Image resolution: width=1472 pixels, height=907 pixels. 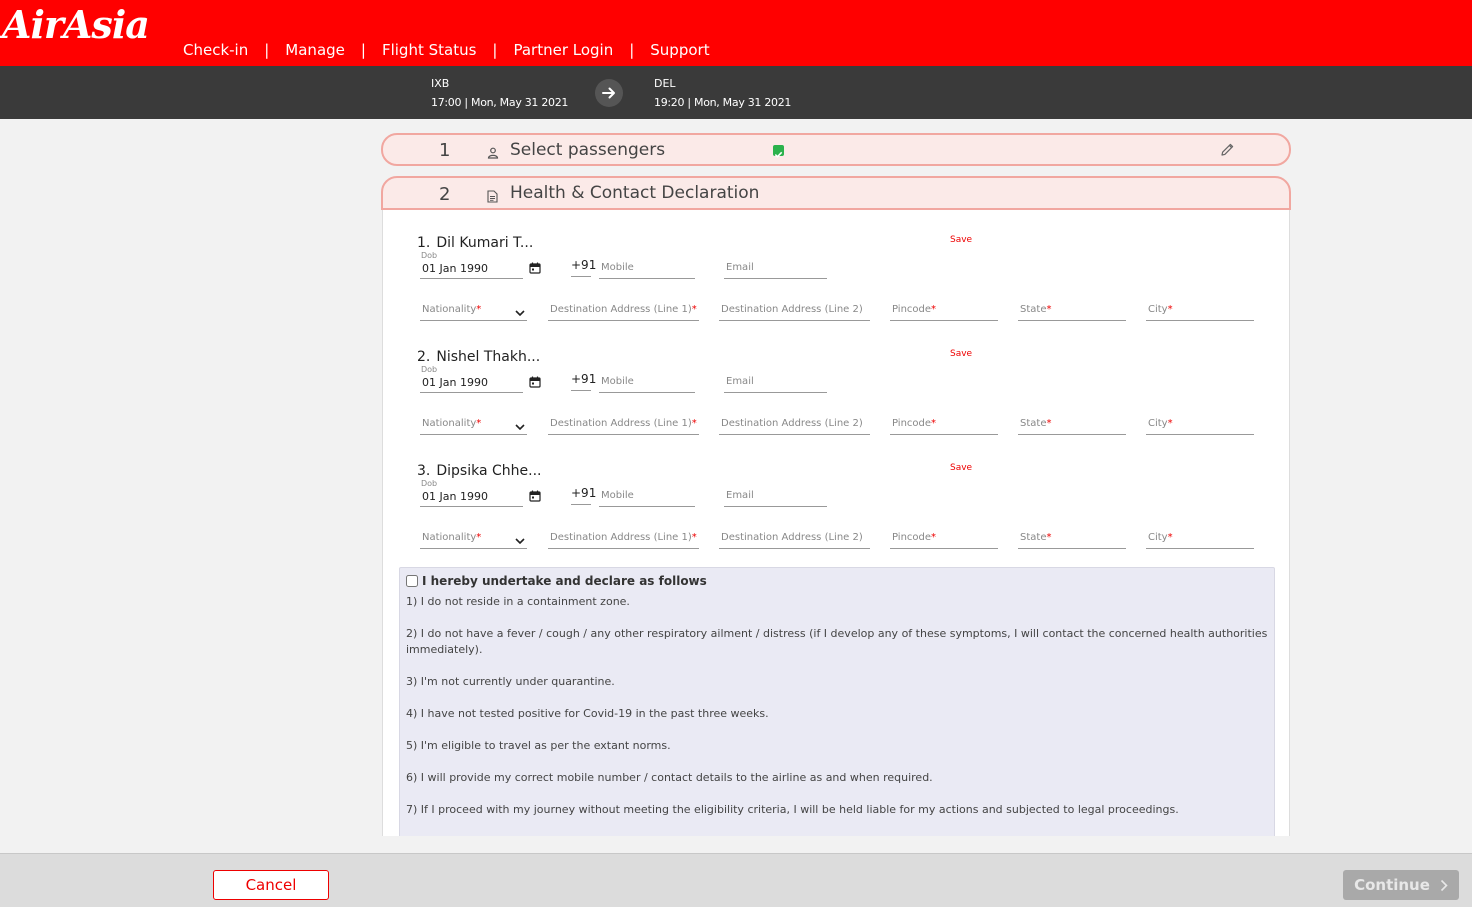 What do you see at coordinates (679, 50) in the screenshot?
I see `nav-support: Support` at bounding box center [679, 50].